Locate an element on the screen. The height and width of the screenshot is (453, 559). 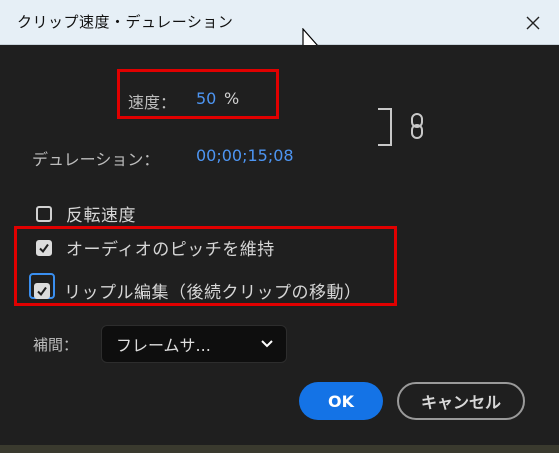
reverse-speed-option: 反転速度 is located at coordinates (86, 213).